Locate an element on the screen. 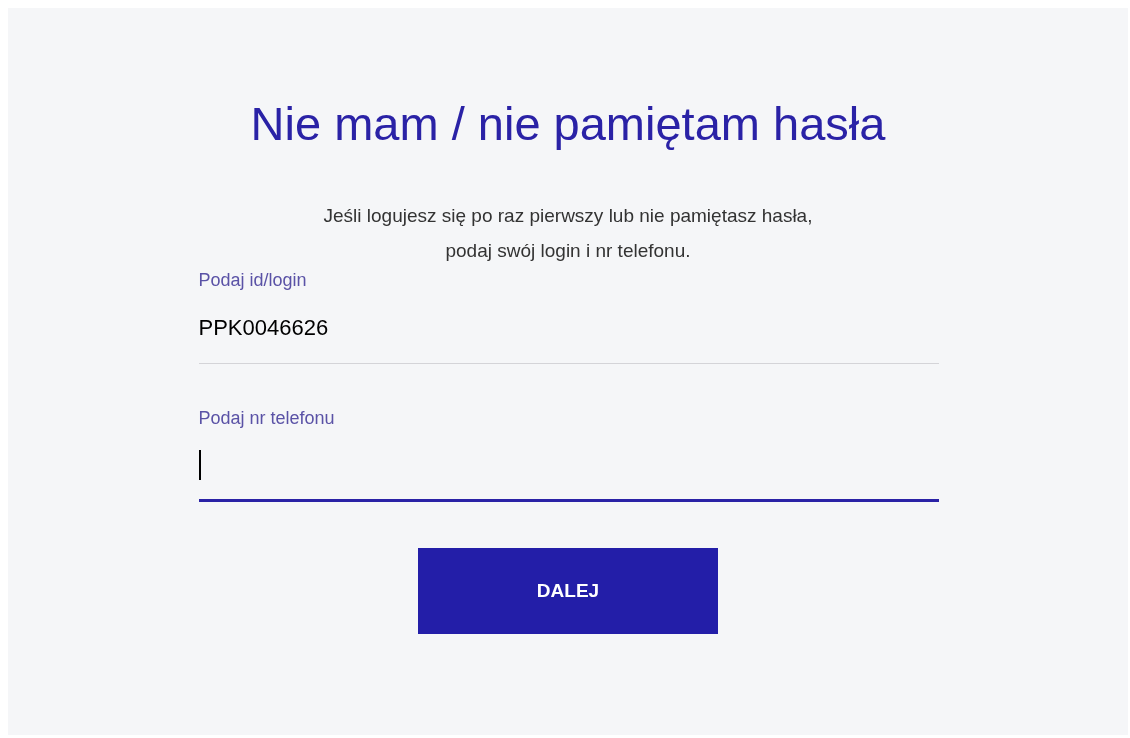 This screenshot has height=738, width=1130. input-field: PPK0046626 is located at coordinates (568, 328).